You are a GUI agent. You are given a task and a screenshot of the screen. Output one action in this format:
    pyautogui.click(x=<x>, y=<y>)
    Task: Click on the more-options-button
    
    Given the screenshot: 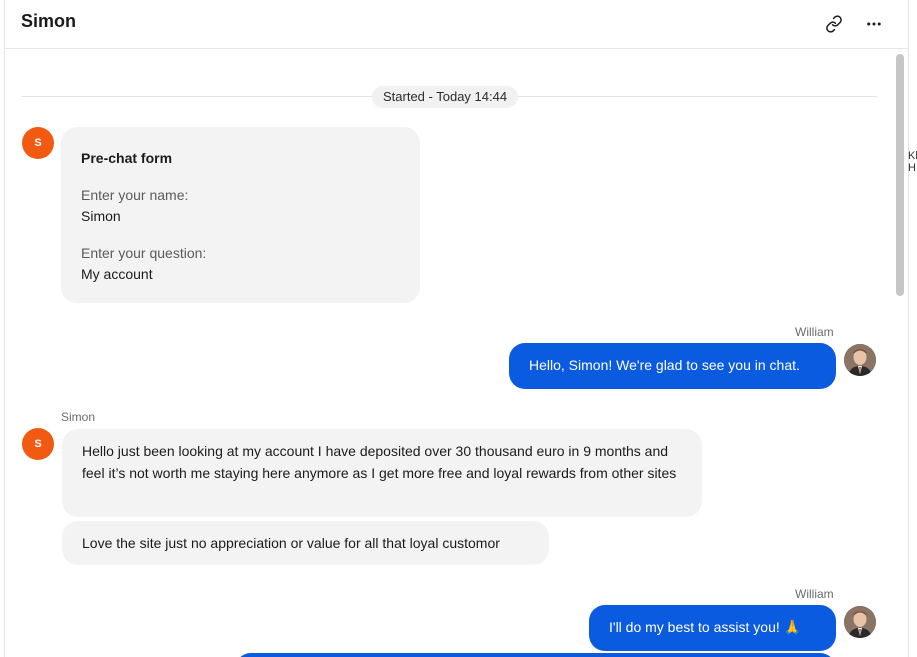 What is the action you would take?
    pyautogui.click(x=874, y=24)
    